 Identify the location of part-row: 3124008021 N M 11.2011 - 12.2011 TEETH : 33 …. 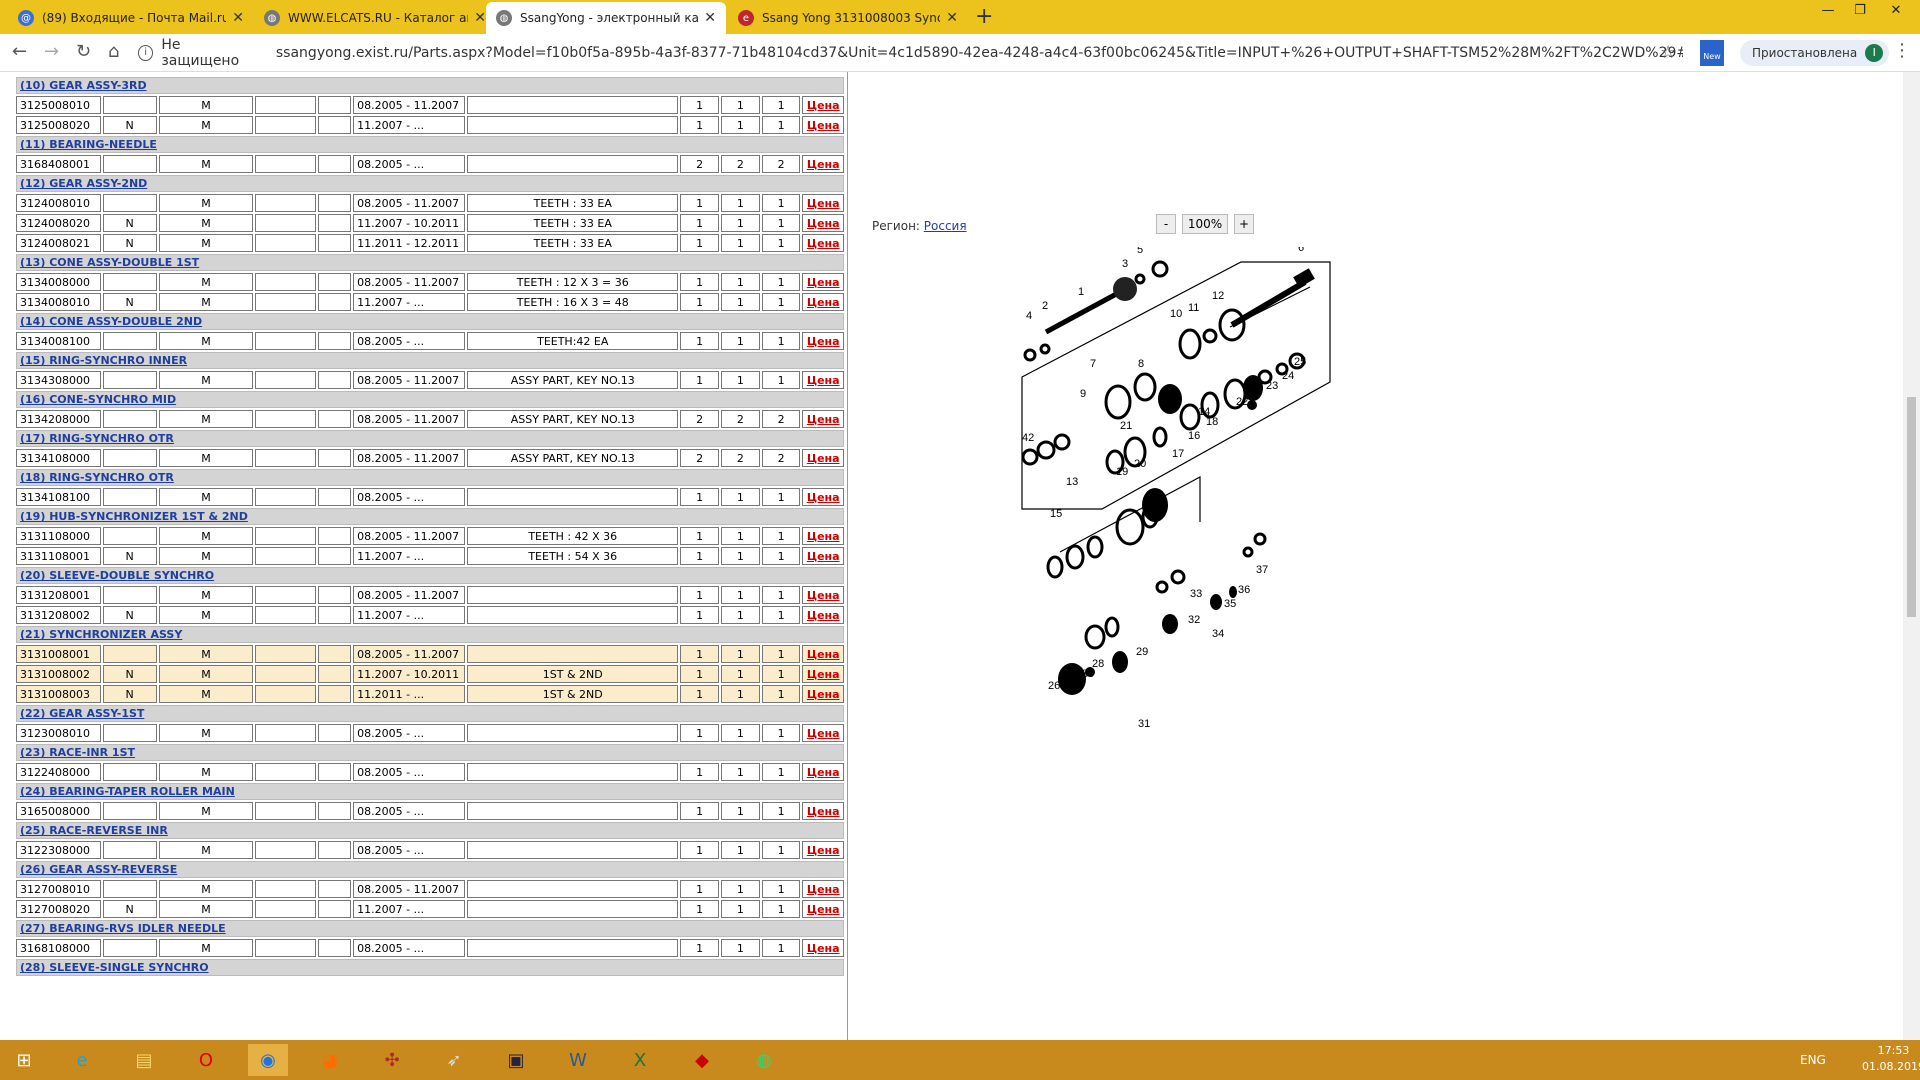
(430, 243).